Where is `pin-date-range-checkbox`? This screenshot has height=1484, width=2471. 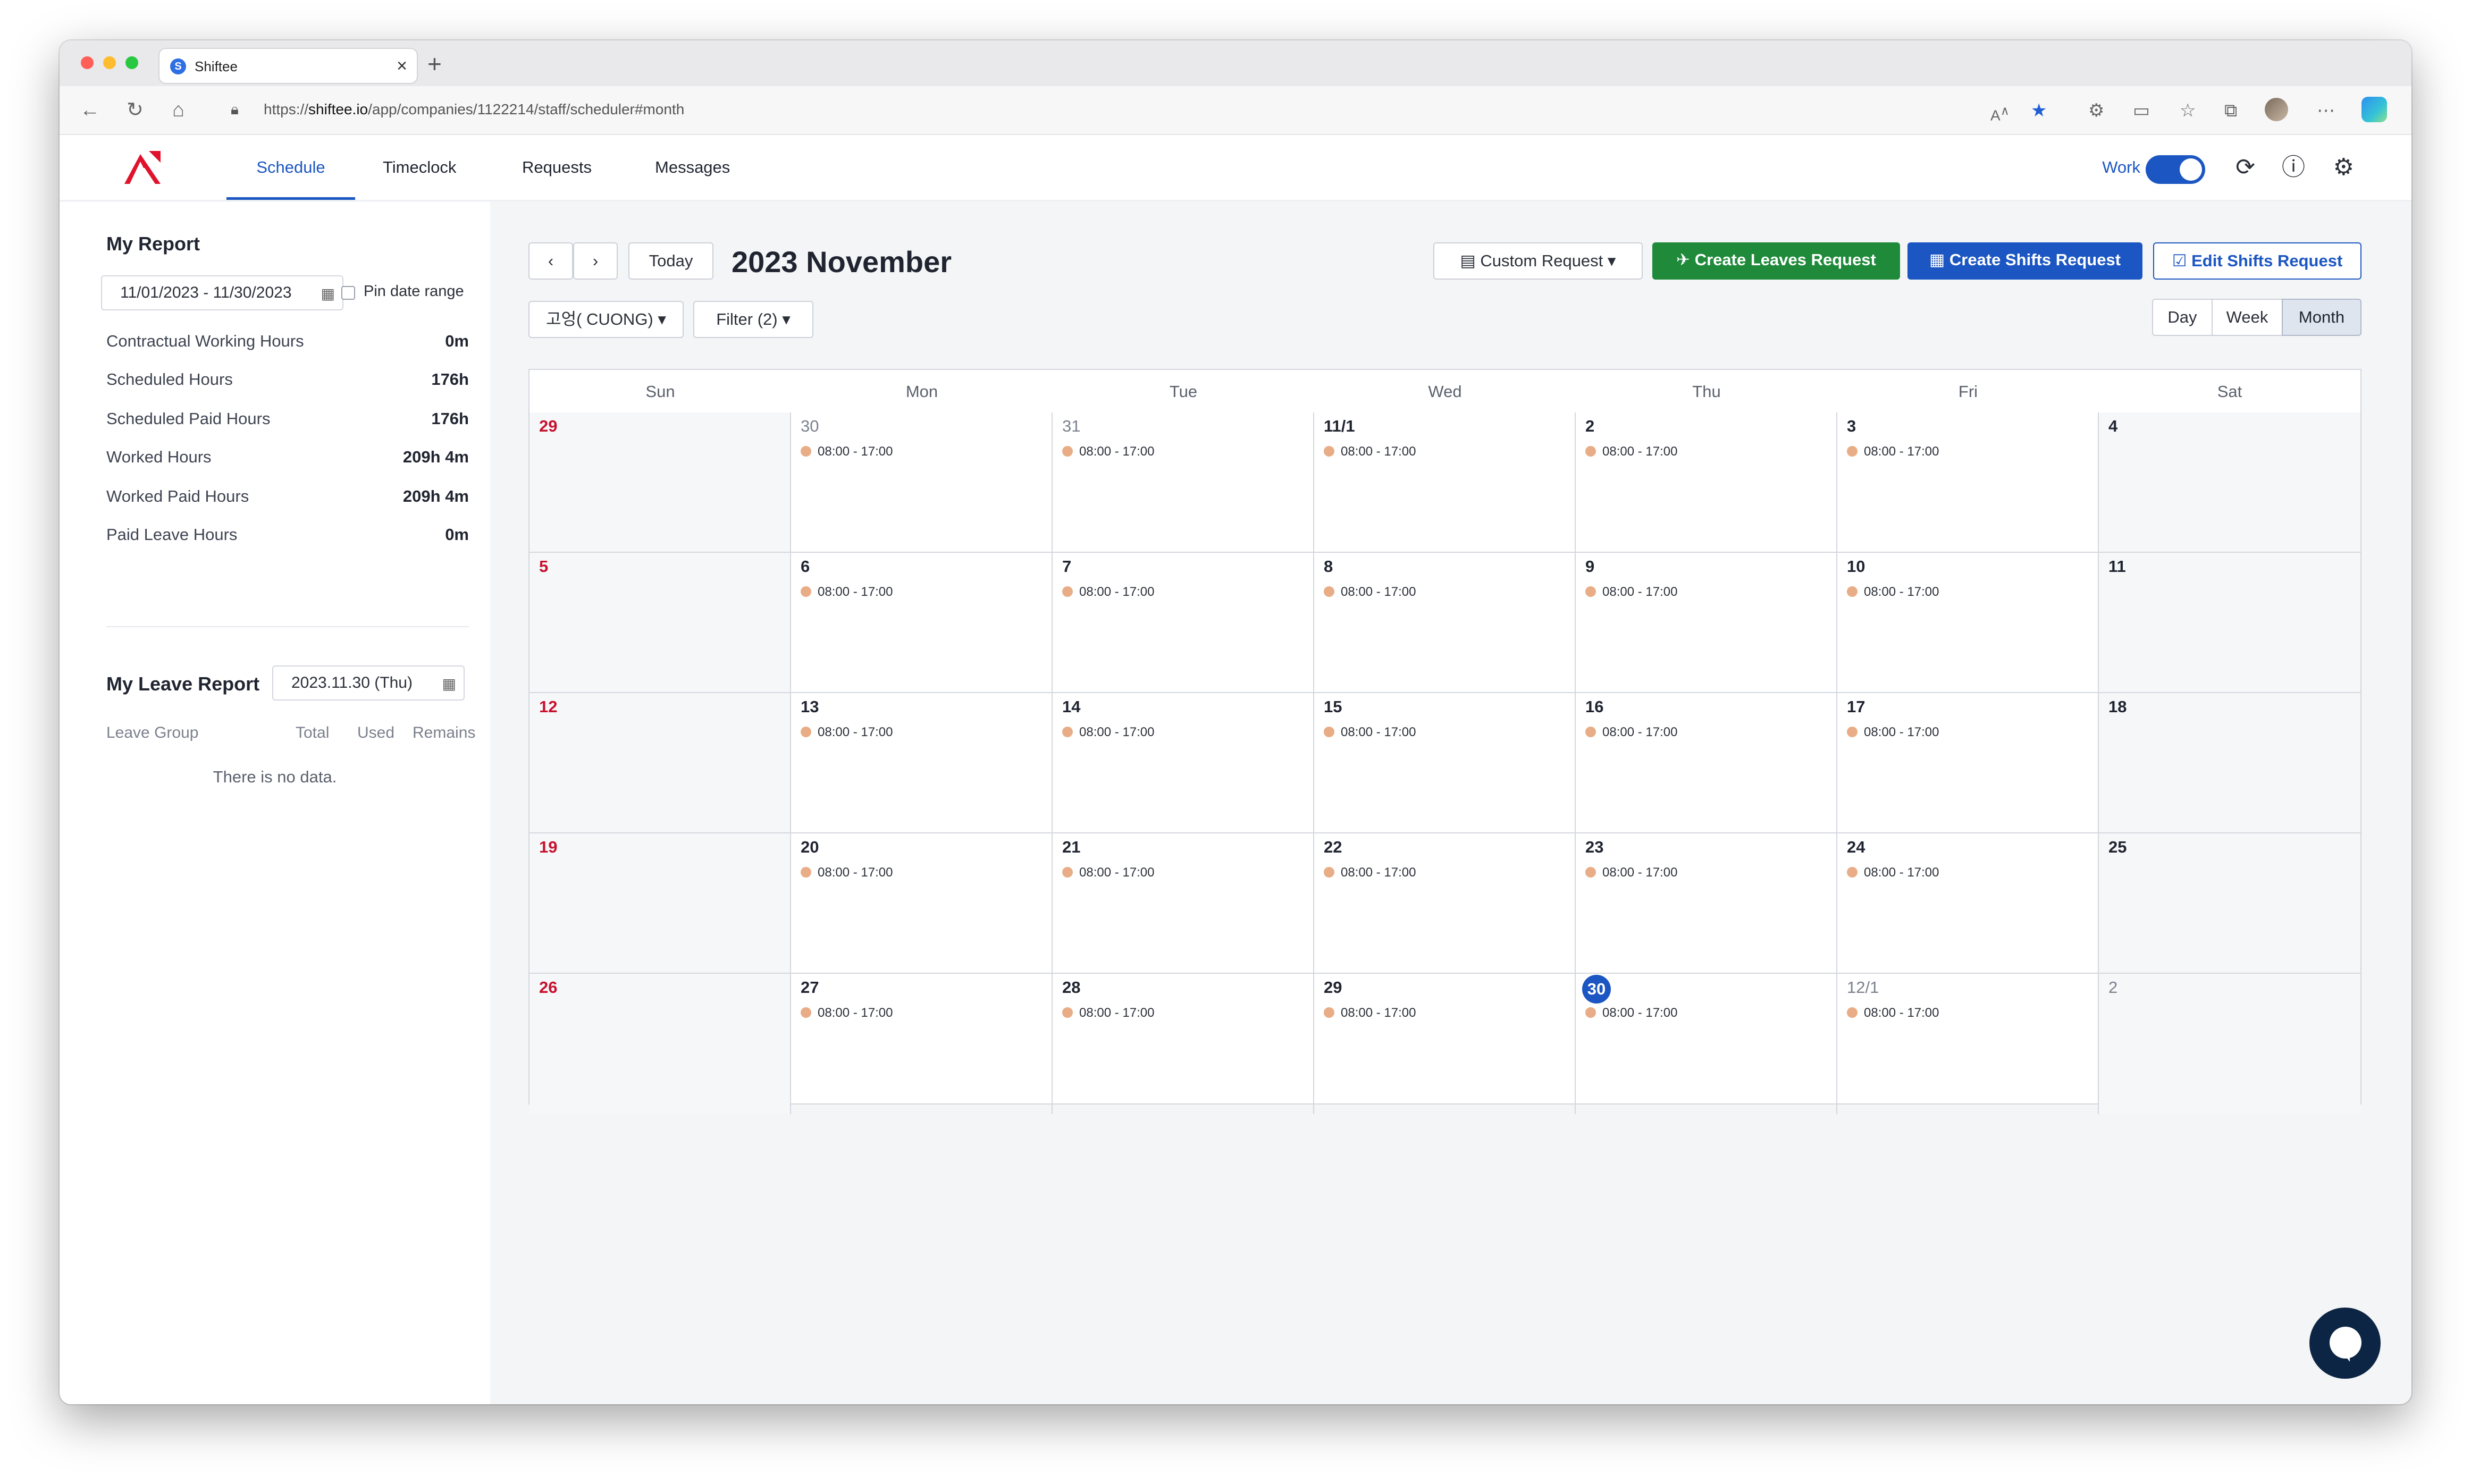
pin-date-range-checkbox is located at coordinates (348, 293).